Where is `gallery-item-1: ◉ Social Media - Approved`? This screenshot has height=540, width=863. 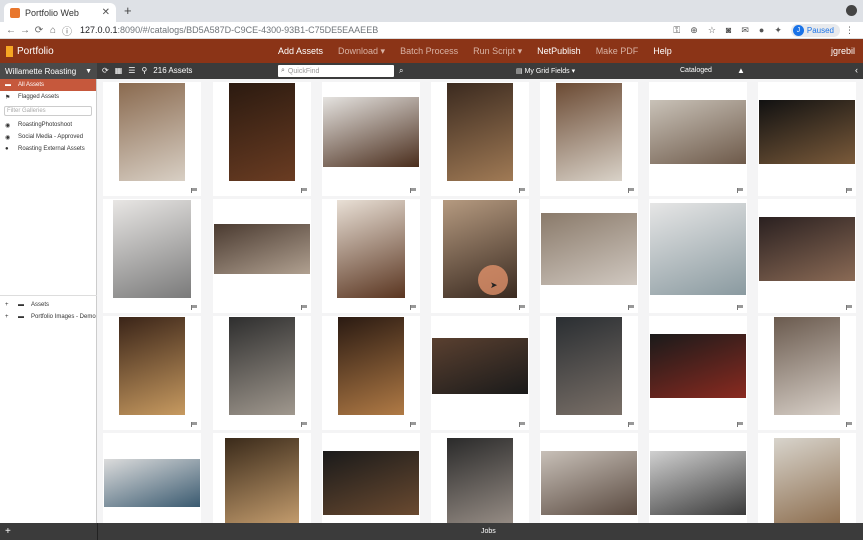 gallery-item-1: ◉ Social Media - Approved is located at coordinates (48, 137).